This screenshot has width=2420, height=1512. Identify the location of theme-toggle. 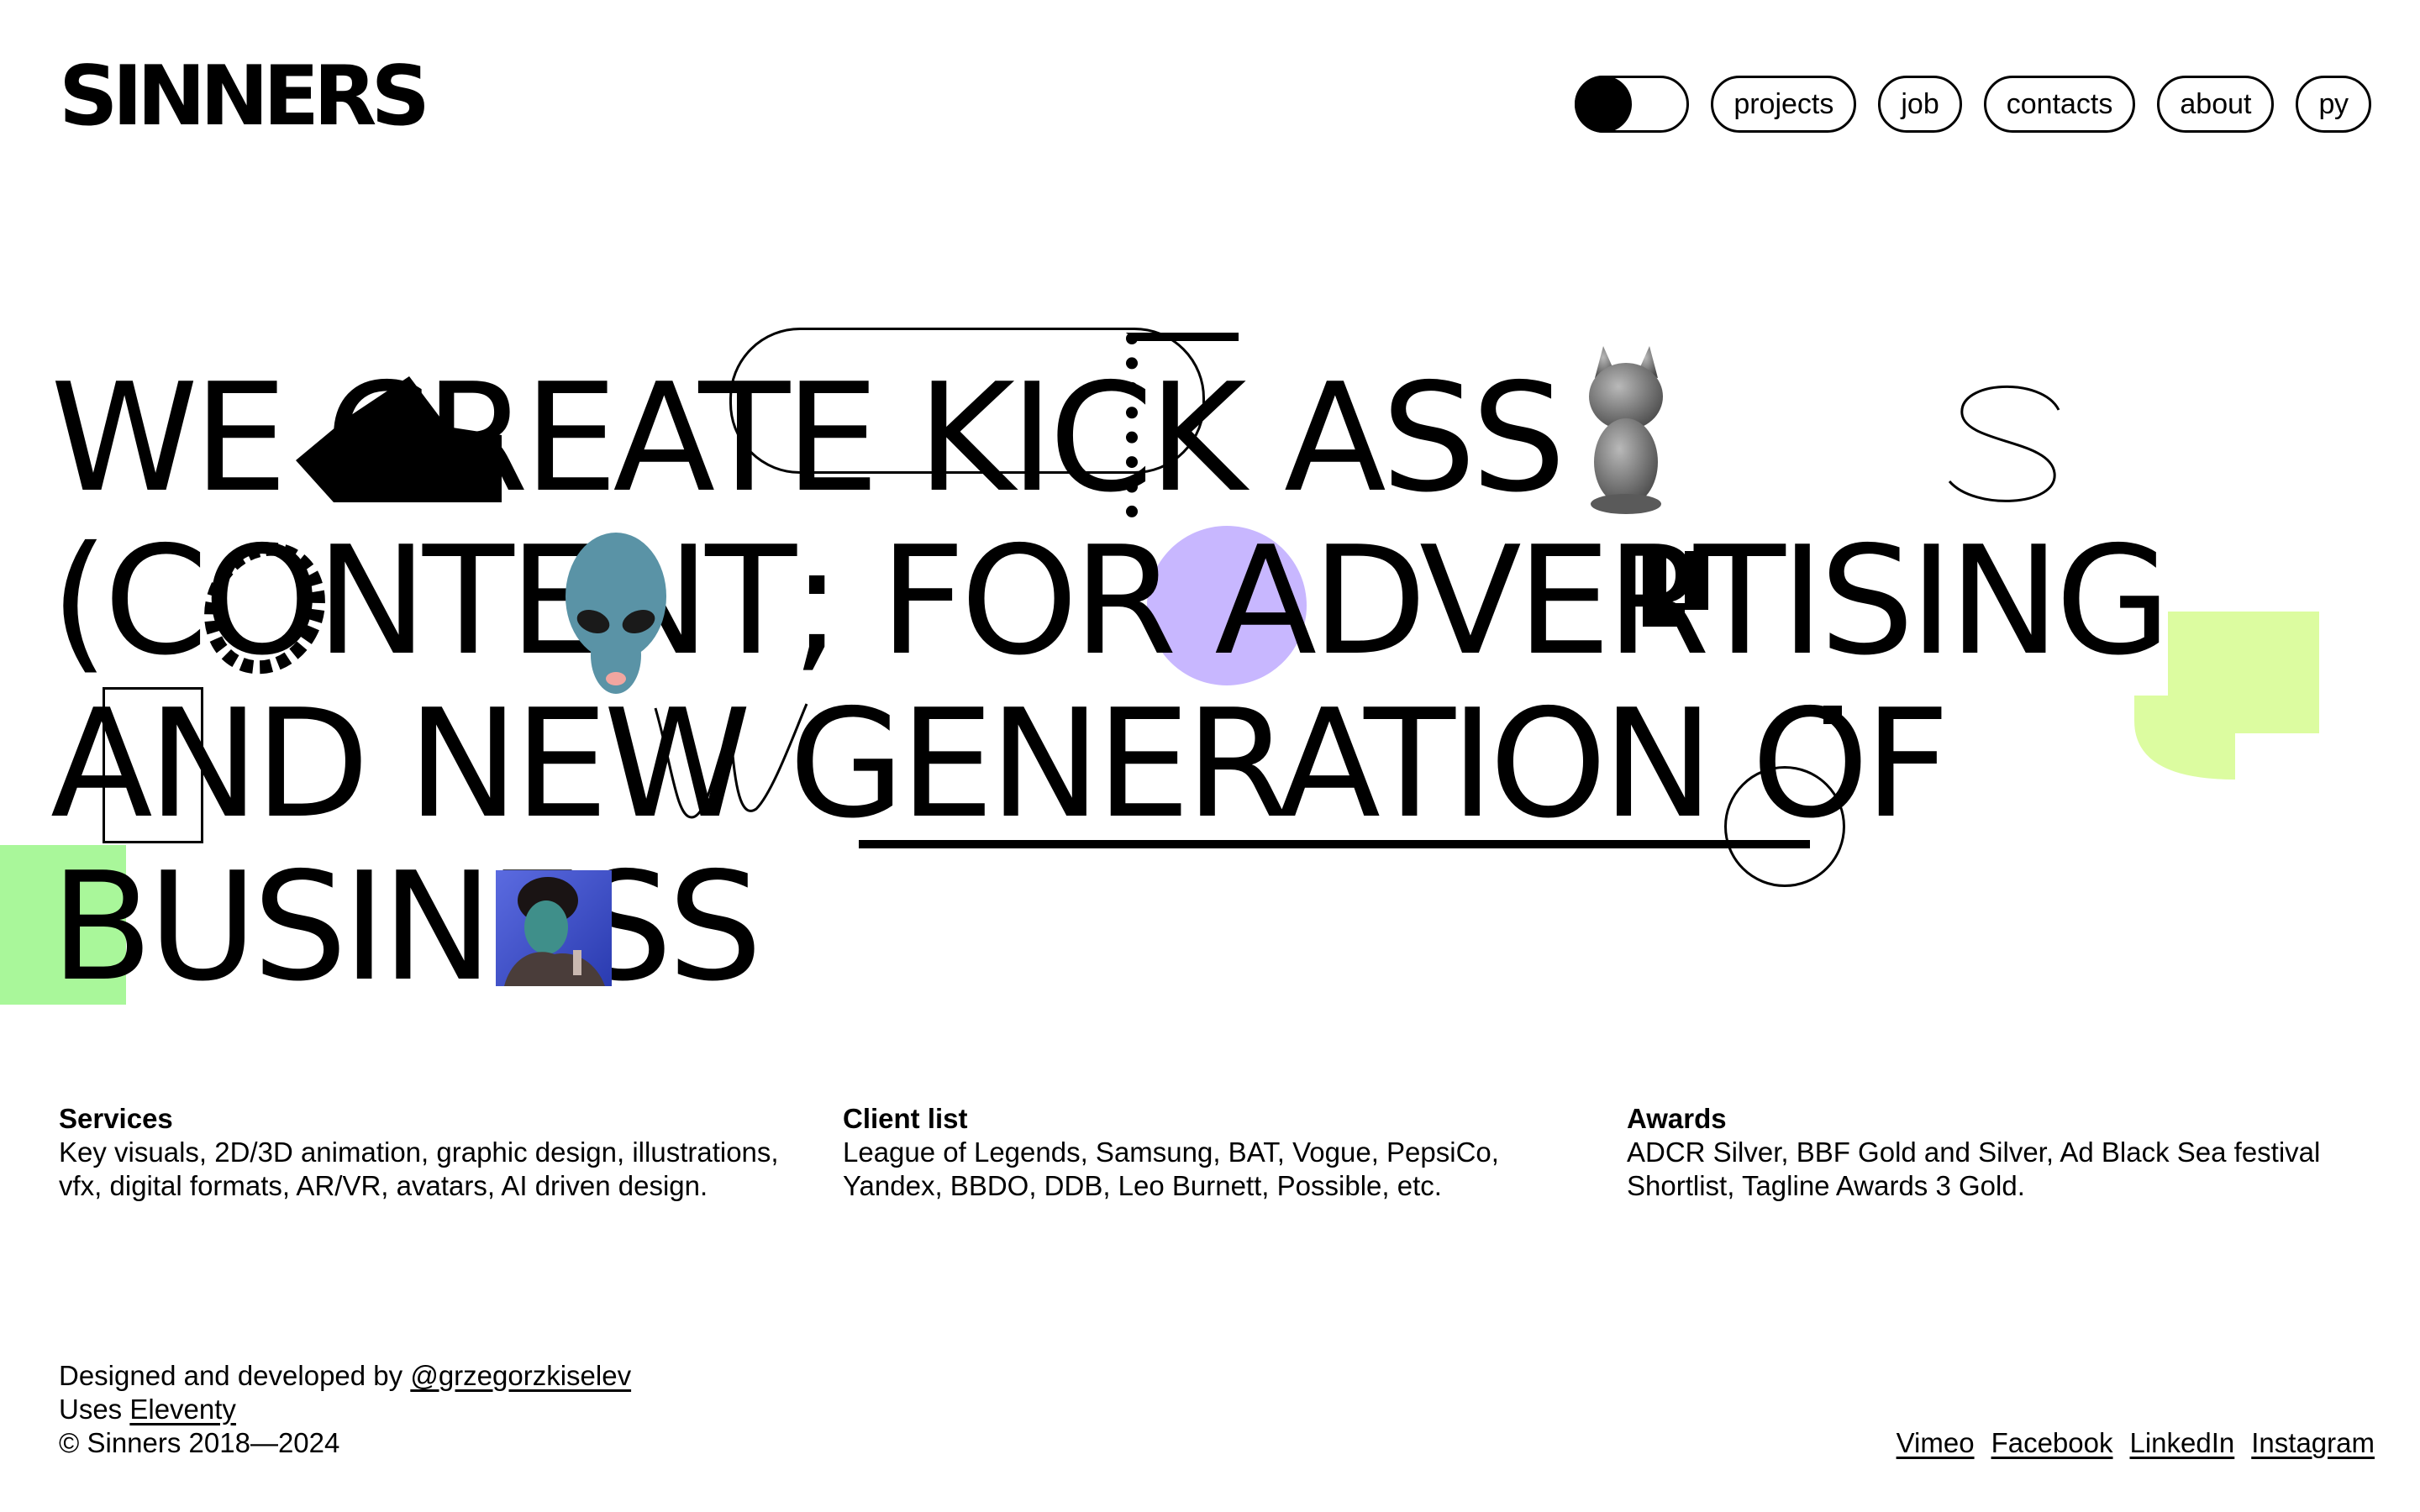
(1632, 104).